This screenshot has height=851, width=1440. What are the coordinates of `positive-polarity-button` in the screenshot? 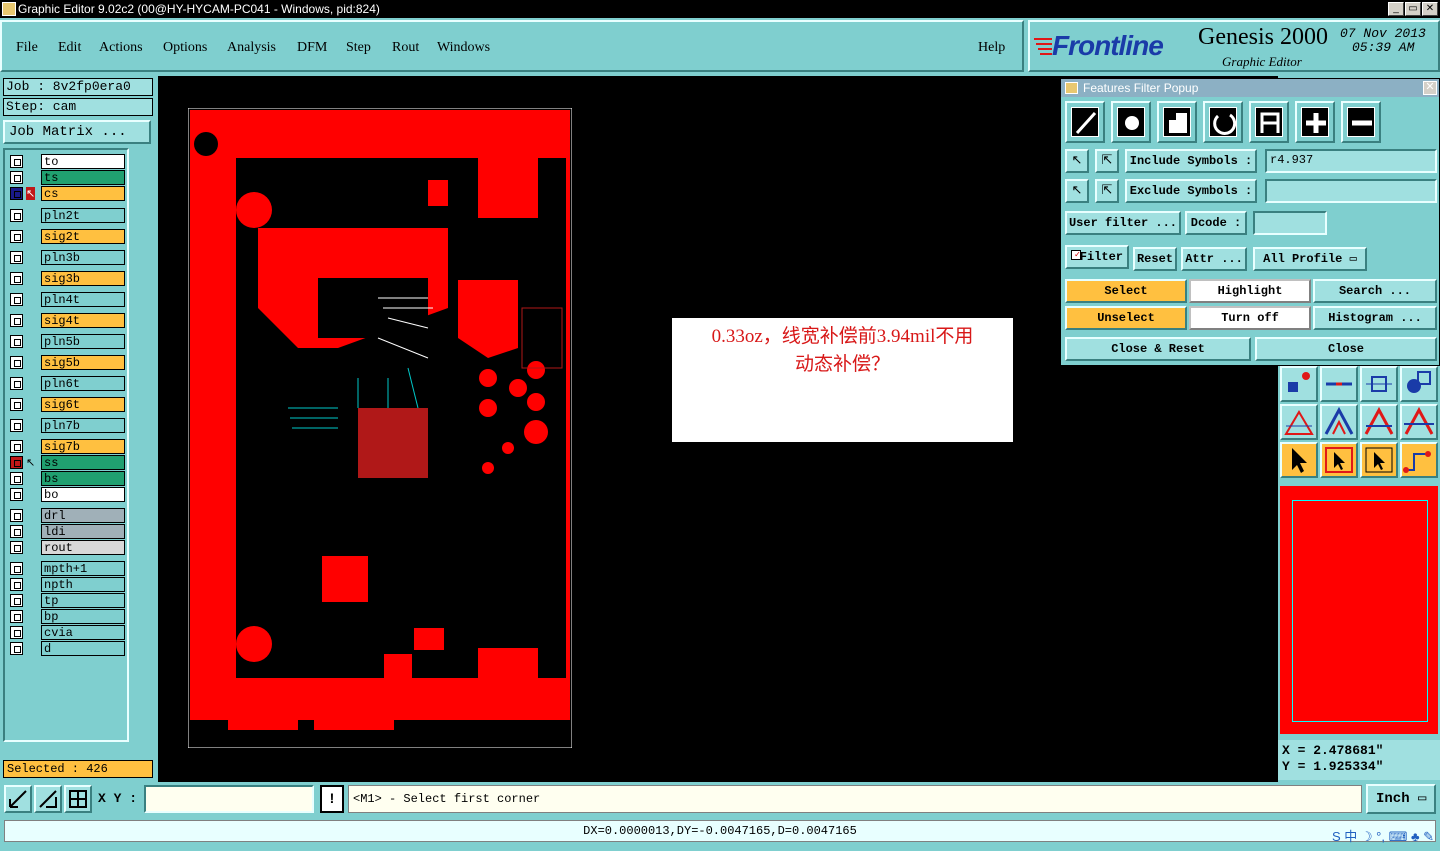 It's located at (1315, 122).